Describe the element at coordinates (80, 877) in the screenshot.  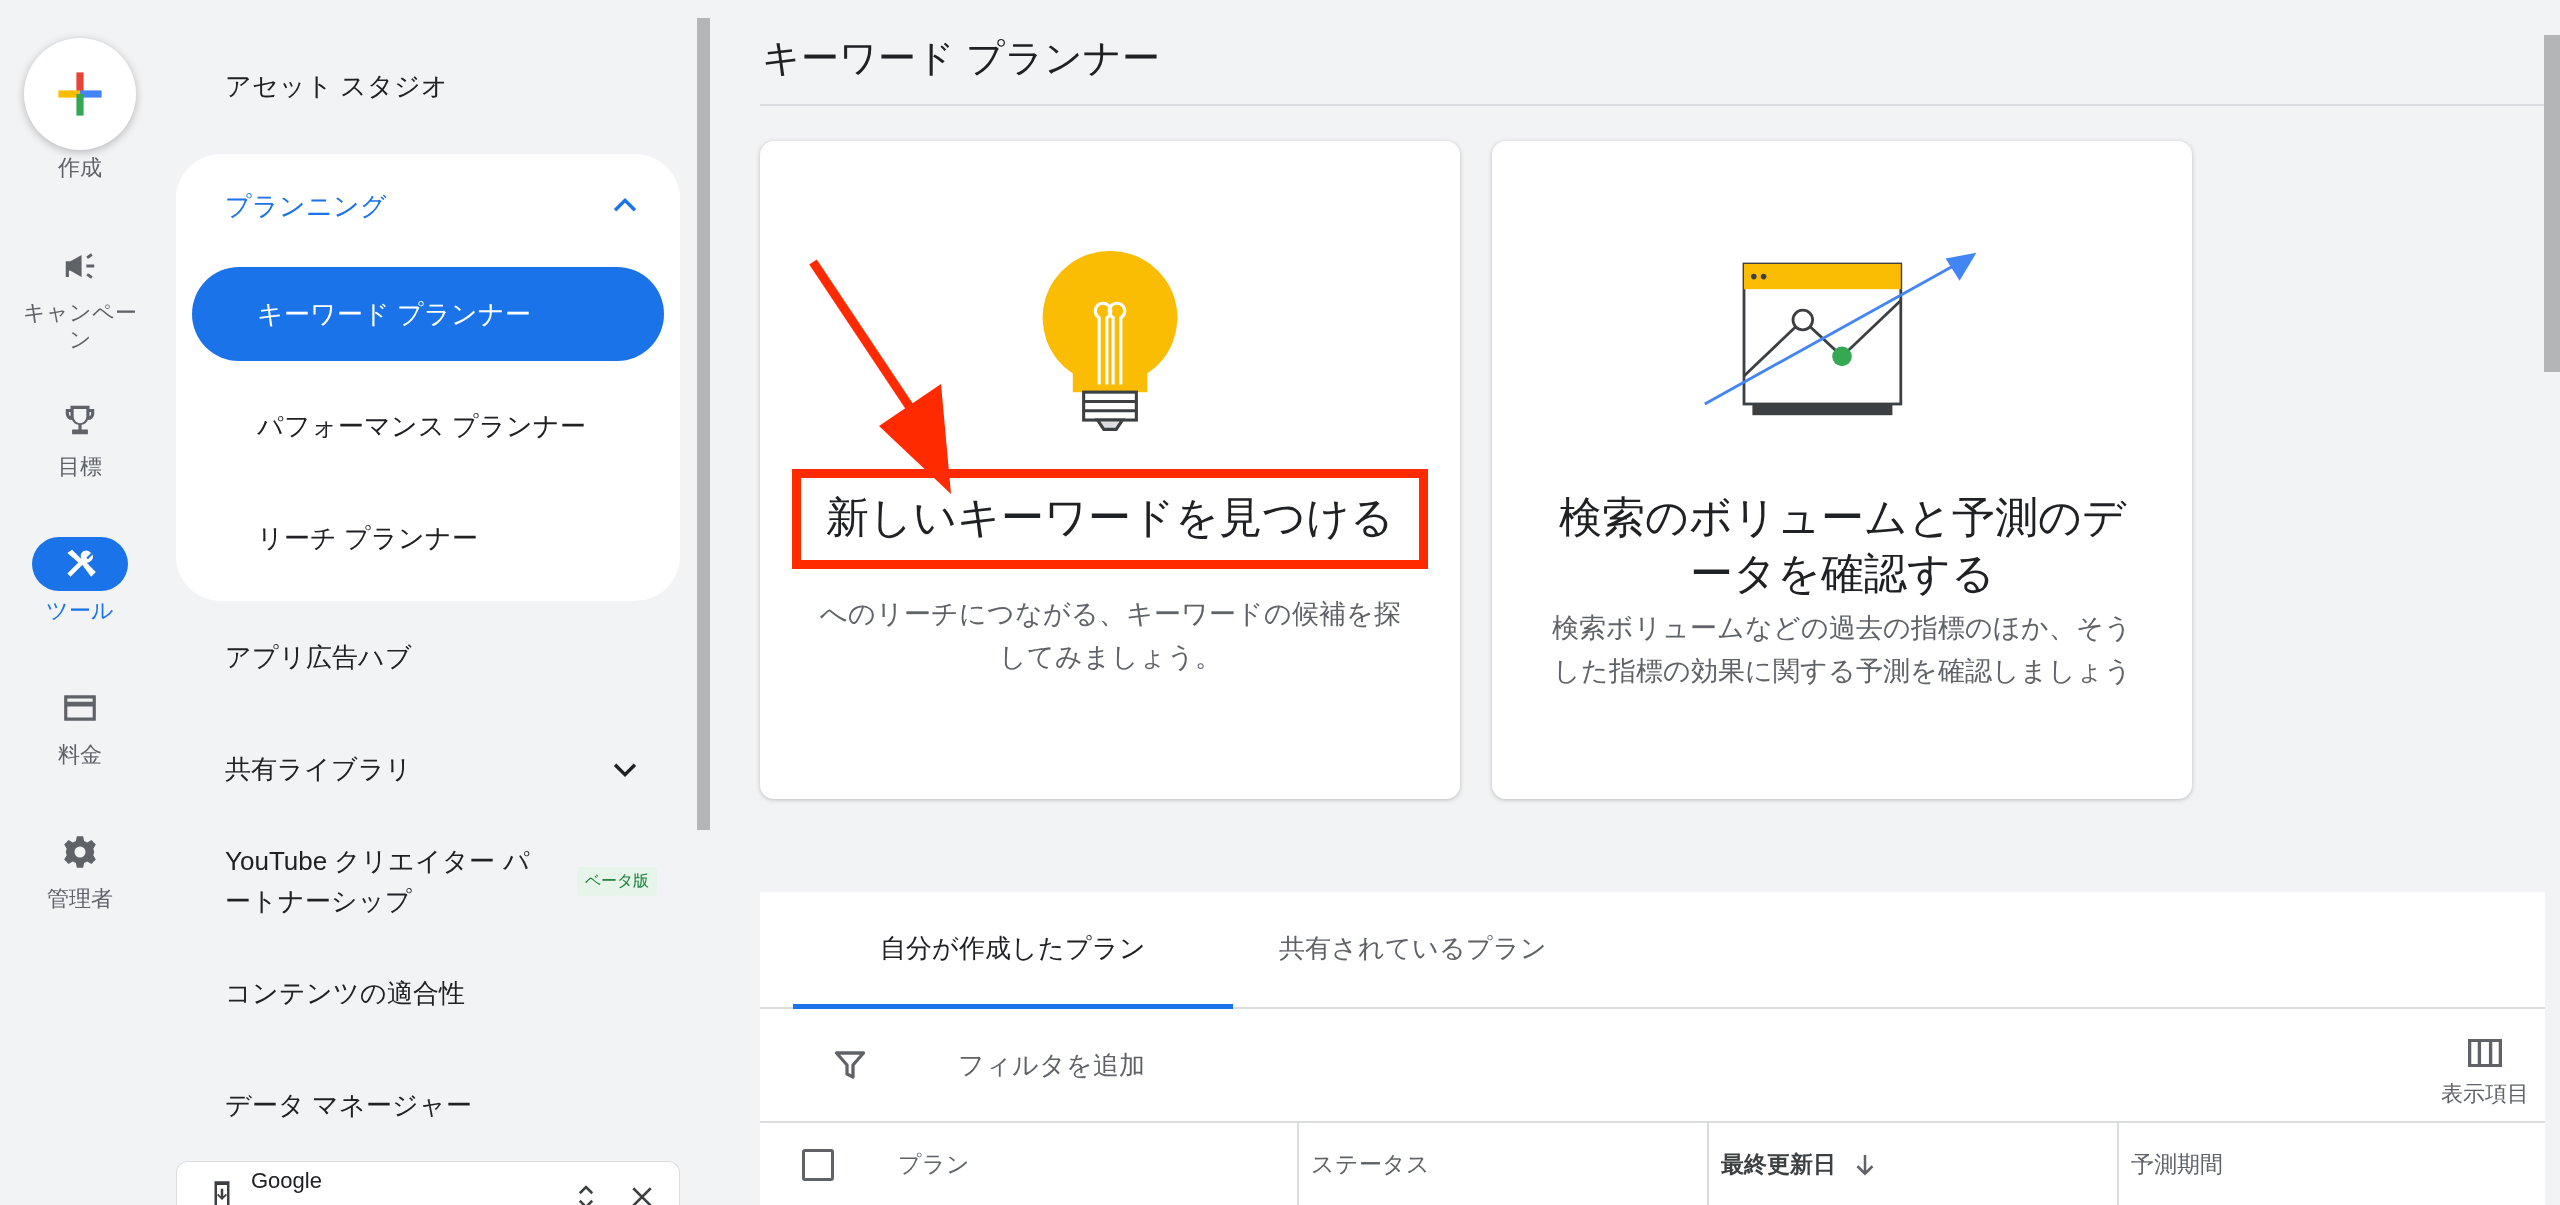
I see `rail-item: 管理者` at that location.